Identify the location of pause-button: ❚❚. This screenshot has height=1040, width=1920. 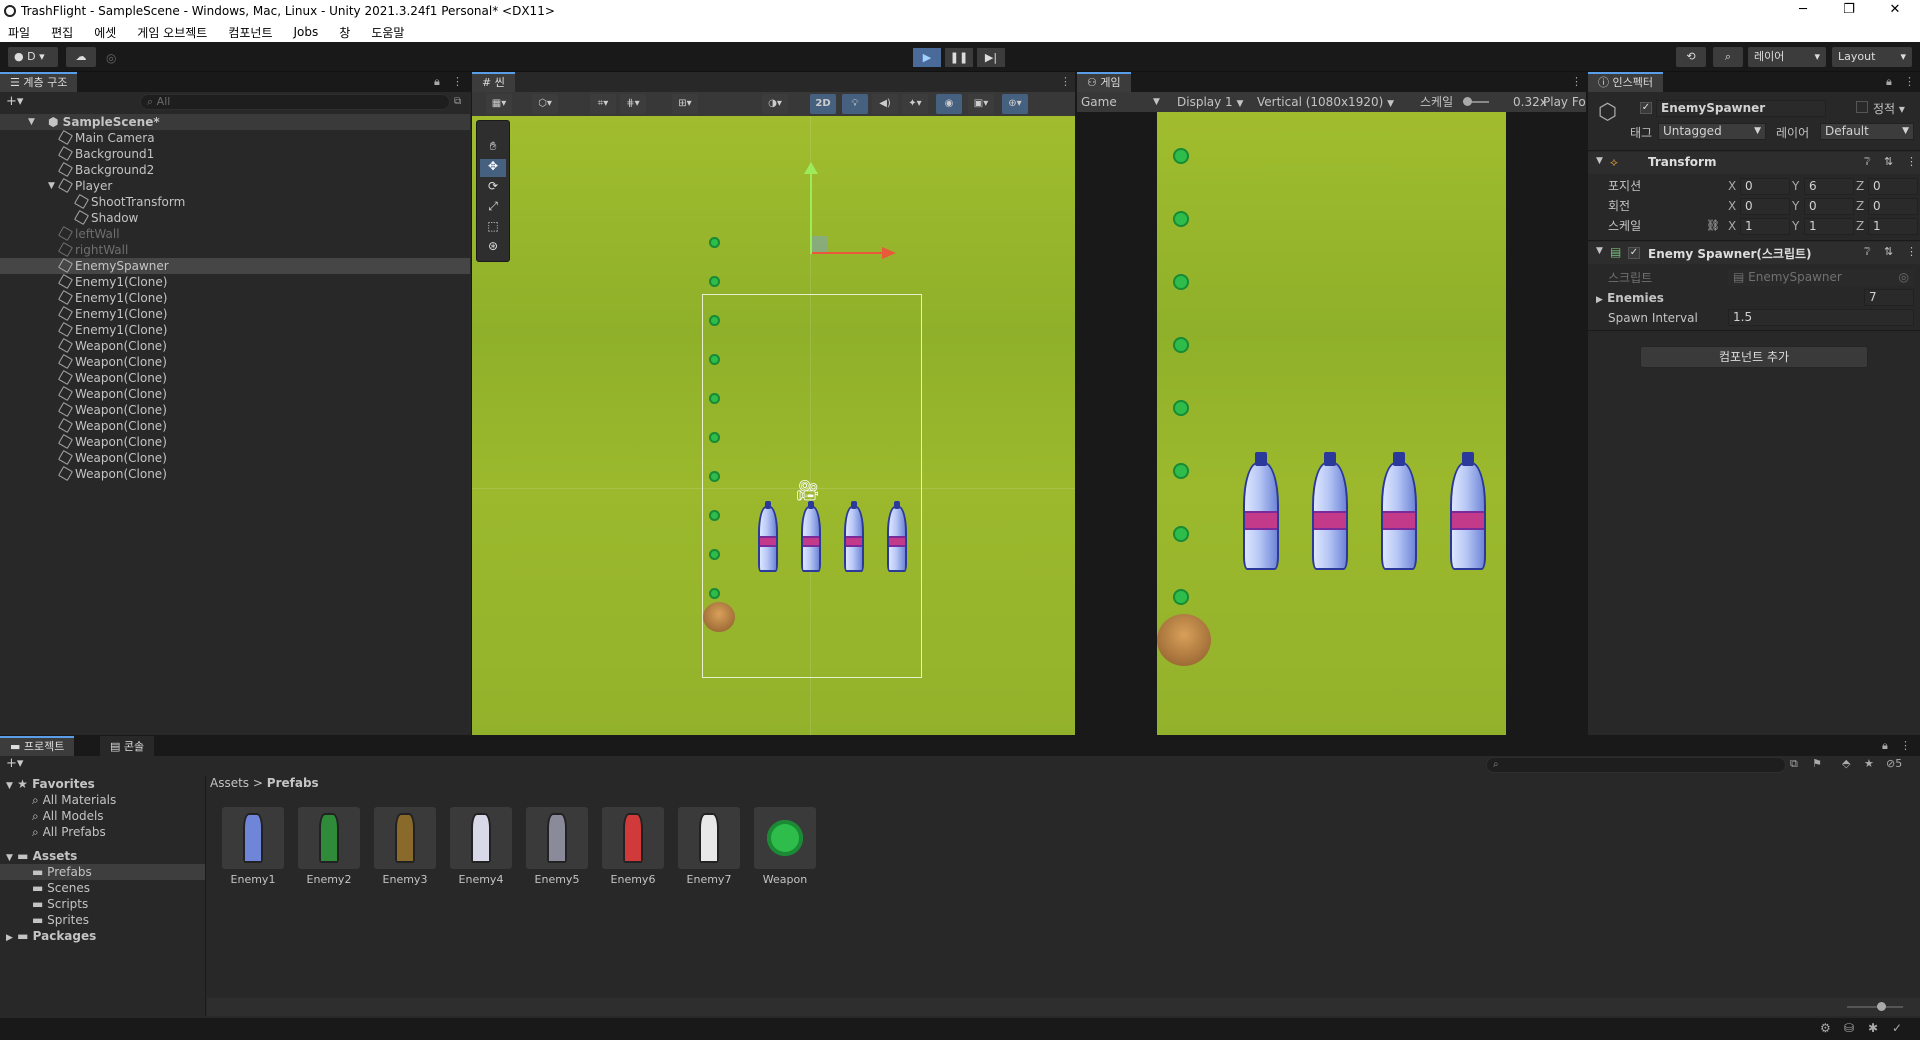
(959, 57).